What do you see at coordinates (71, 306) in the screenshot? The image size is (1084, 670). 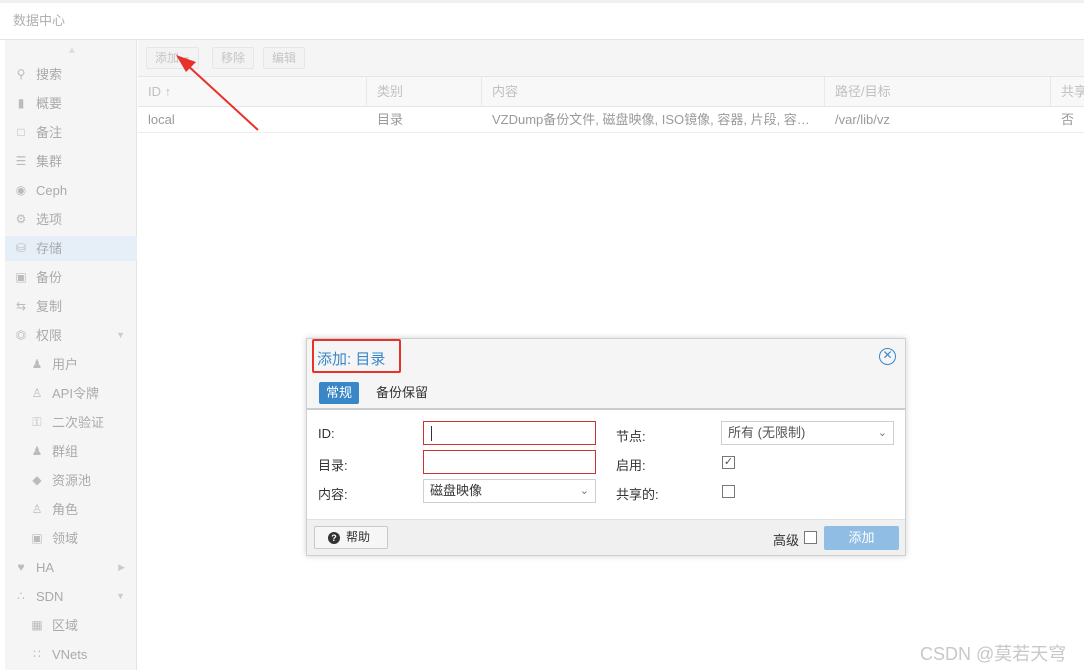 I see `sidebar-item-replication: ⇆ 复制` at bounding box center [71, 306].